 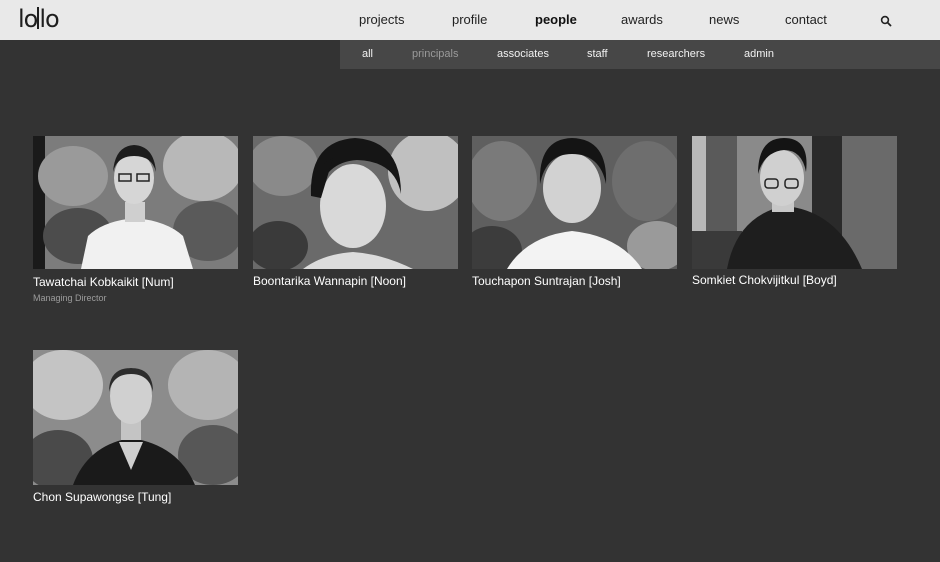 I want to click on subnav-item-principals: principals, so click(x=435, y=54).